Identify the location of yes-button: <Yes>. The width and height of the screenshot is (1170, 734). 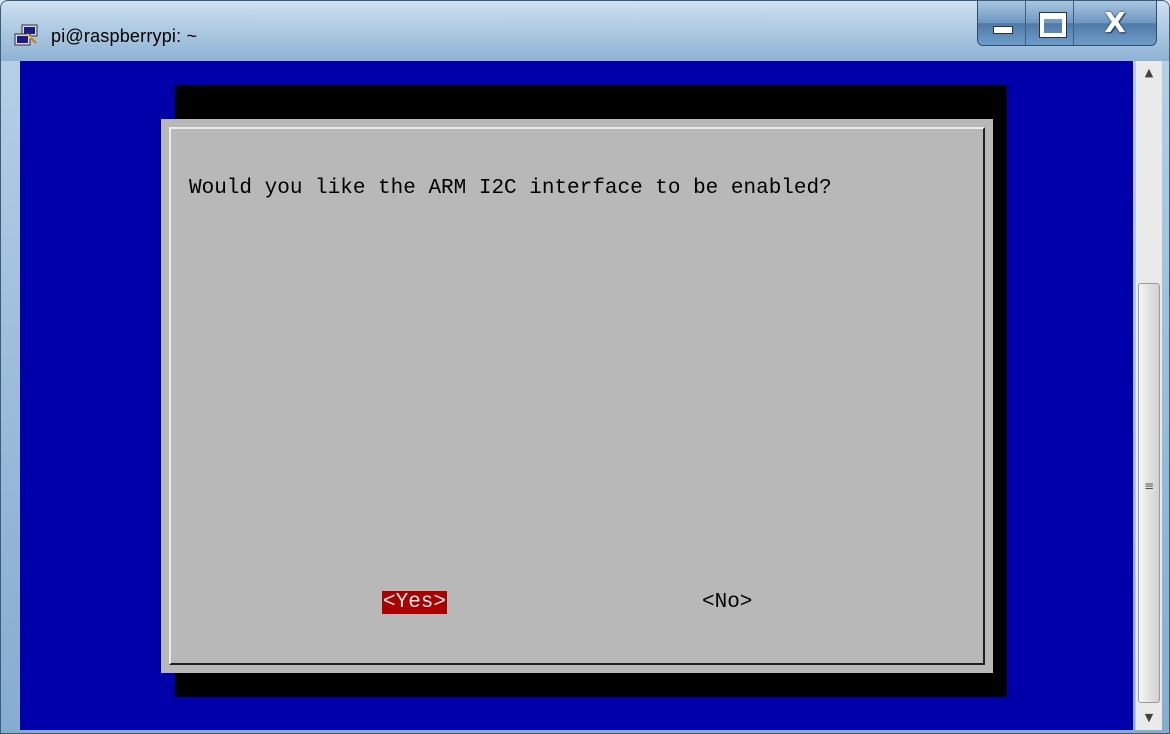
(415, 602).